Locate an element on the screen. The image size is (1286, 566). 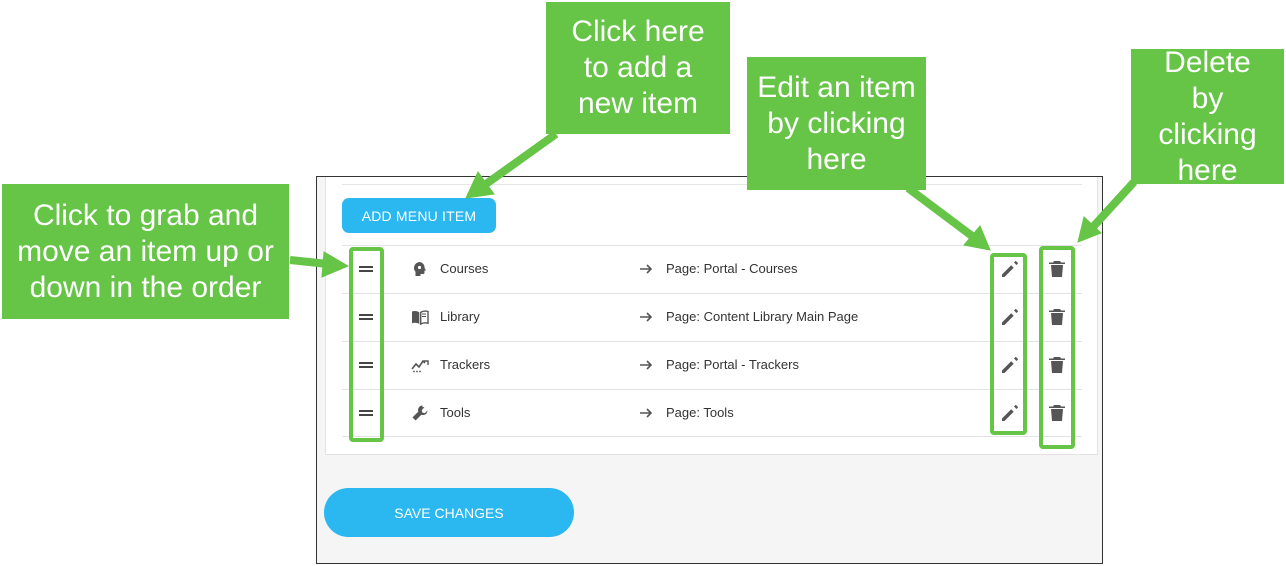
edit-arrow-line is located at coordinates (940, 212).